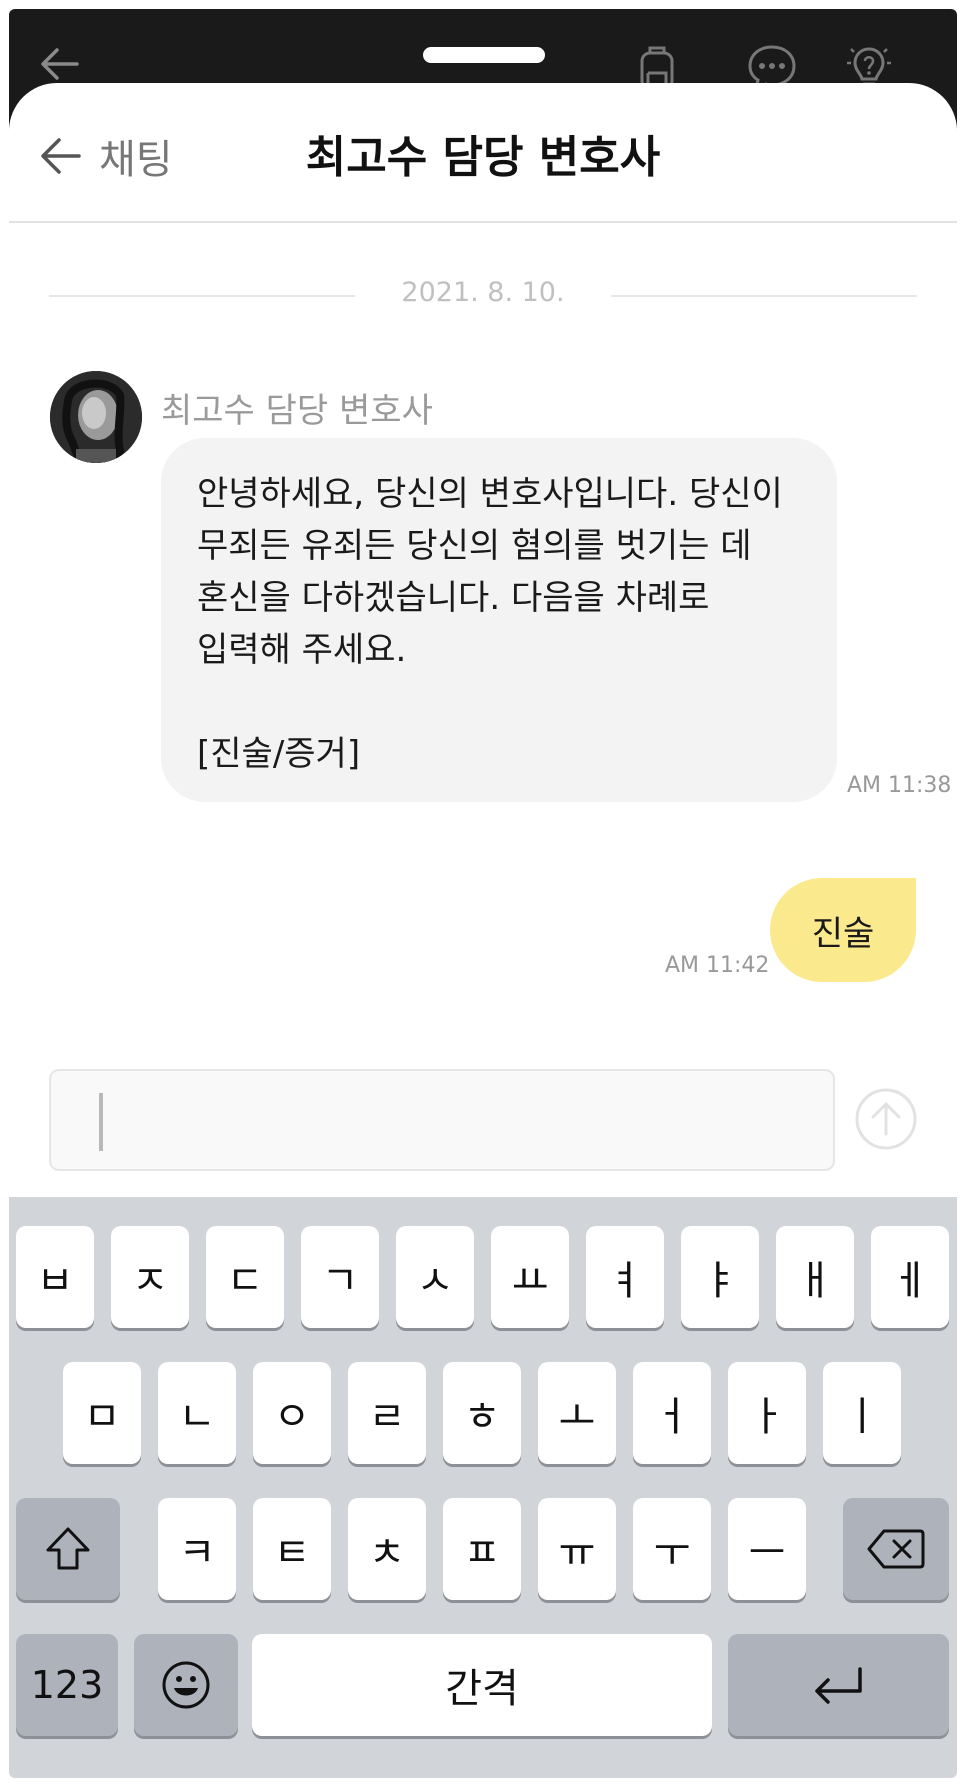 This screenshot has height=1787, width=966. What do you see at coordinates (672, 1413) in the screenshot?
I see `key: ㅓ` at bounding box center [672, 1413].